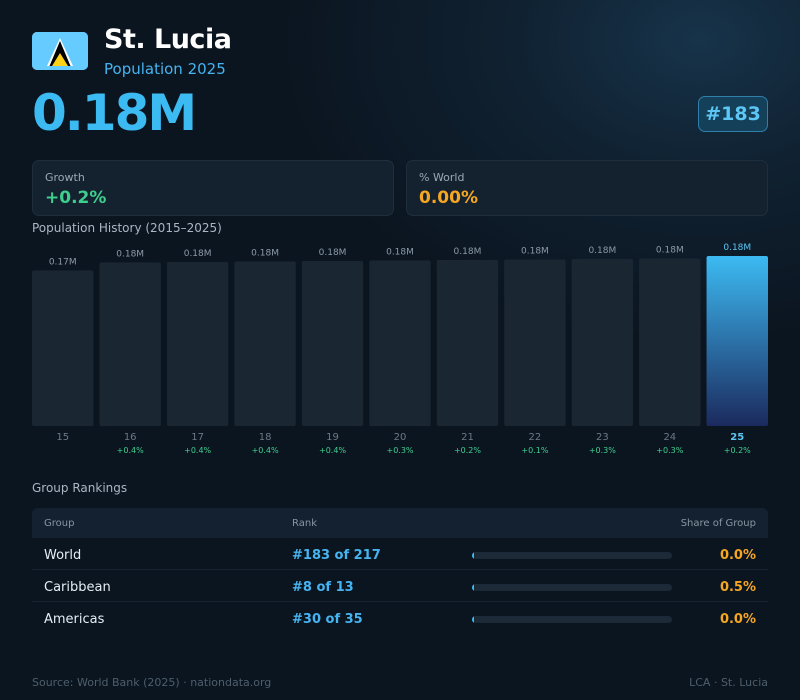  What do you see at coordinates (63, 262) in the screenshot?
I see `value-label: 0.17M` at bounding box center [63, 262].